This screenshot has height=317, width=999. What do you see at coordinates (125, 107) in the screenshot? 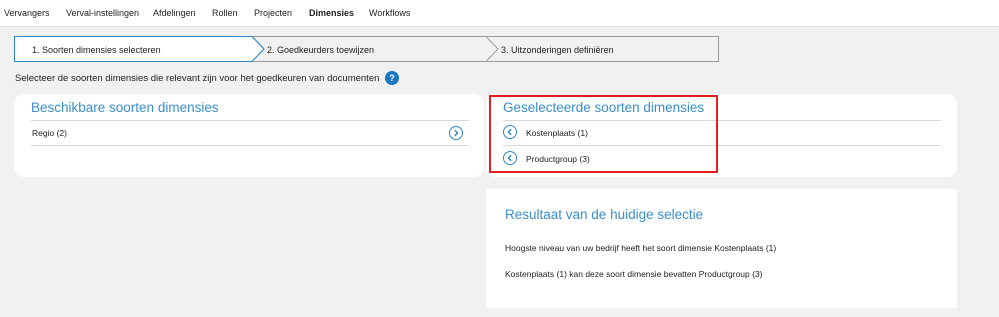
I see `available-dimensions-title: Beschikbare soorten dimensies` at bounding box center [125, 107].